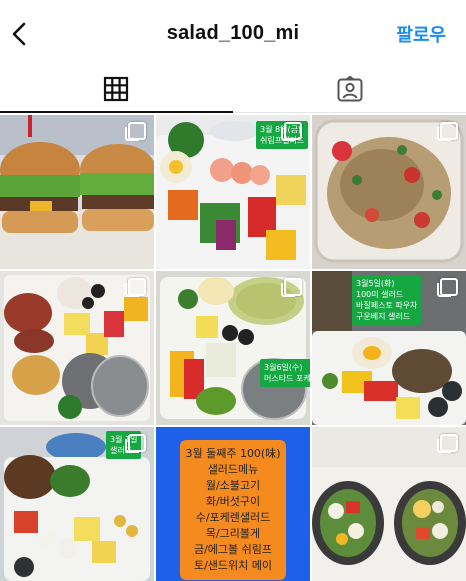  Describe the element at coordinates (77, 192) in the screenshot. I see `post-thumbnail-burgers` at that location.